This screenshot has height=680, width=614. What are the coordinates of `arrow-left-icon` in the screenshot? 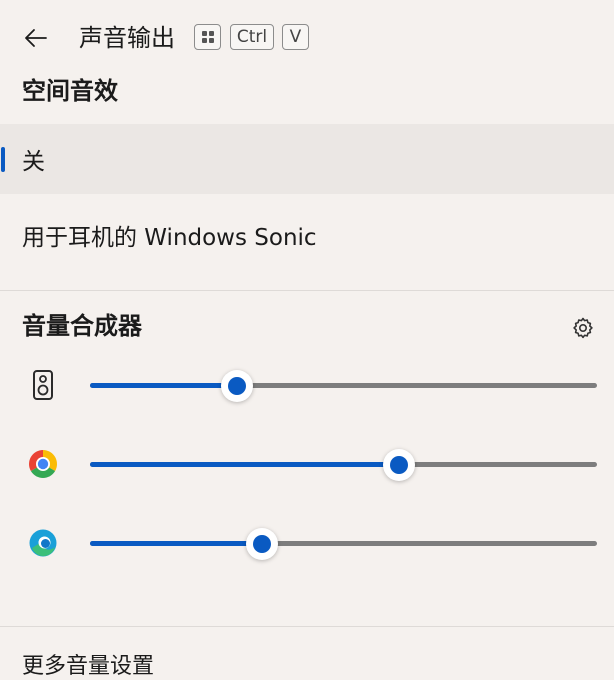 It's located at (36, 38).